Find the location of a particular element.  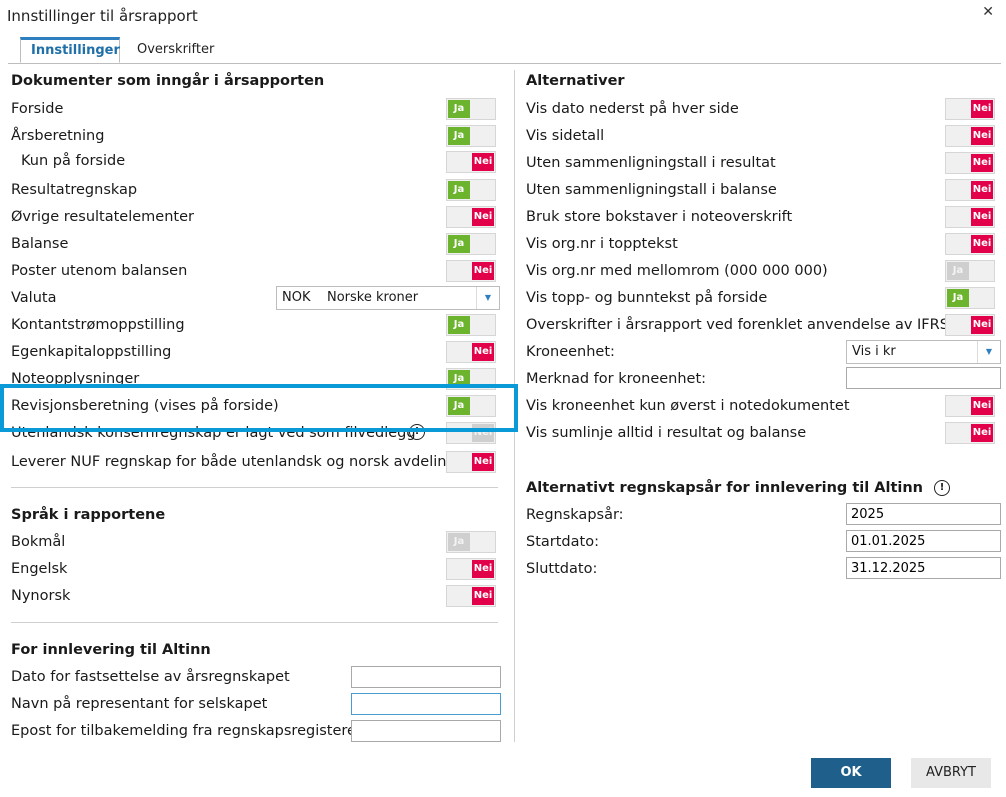

doc-row-ovrige: Øvrige resultatelementer Nei is located at coordinates (256, 217).